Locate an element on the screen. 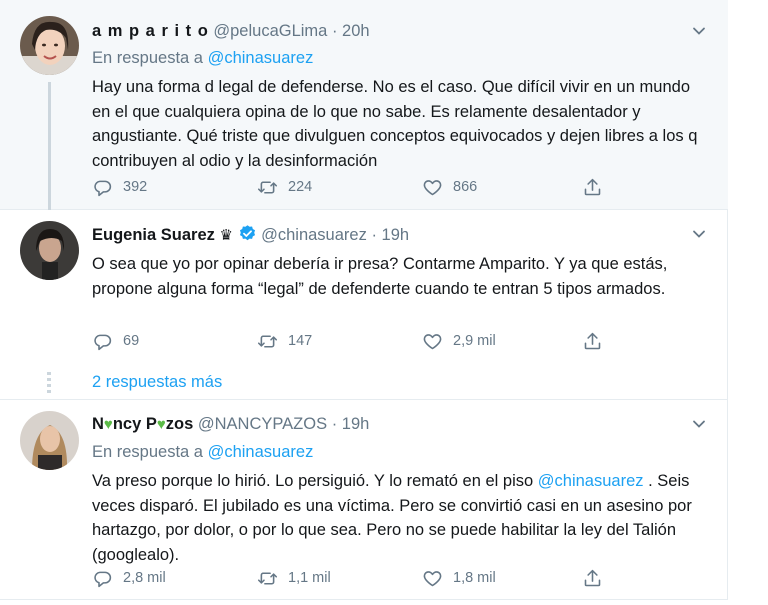  author-handle: @chinasuarez is located at coordinates (314, 235).